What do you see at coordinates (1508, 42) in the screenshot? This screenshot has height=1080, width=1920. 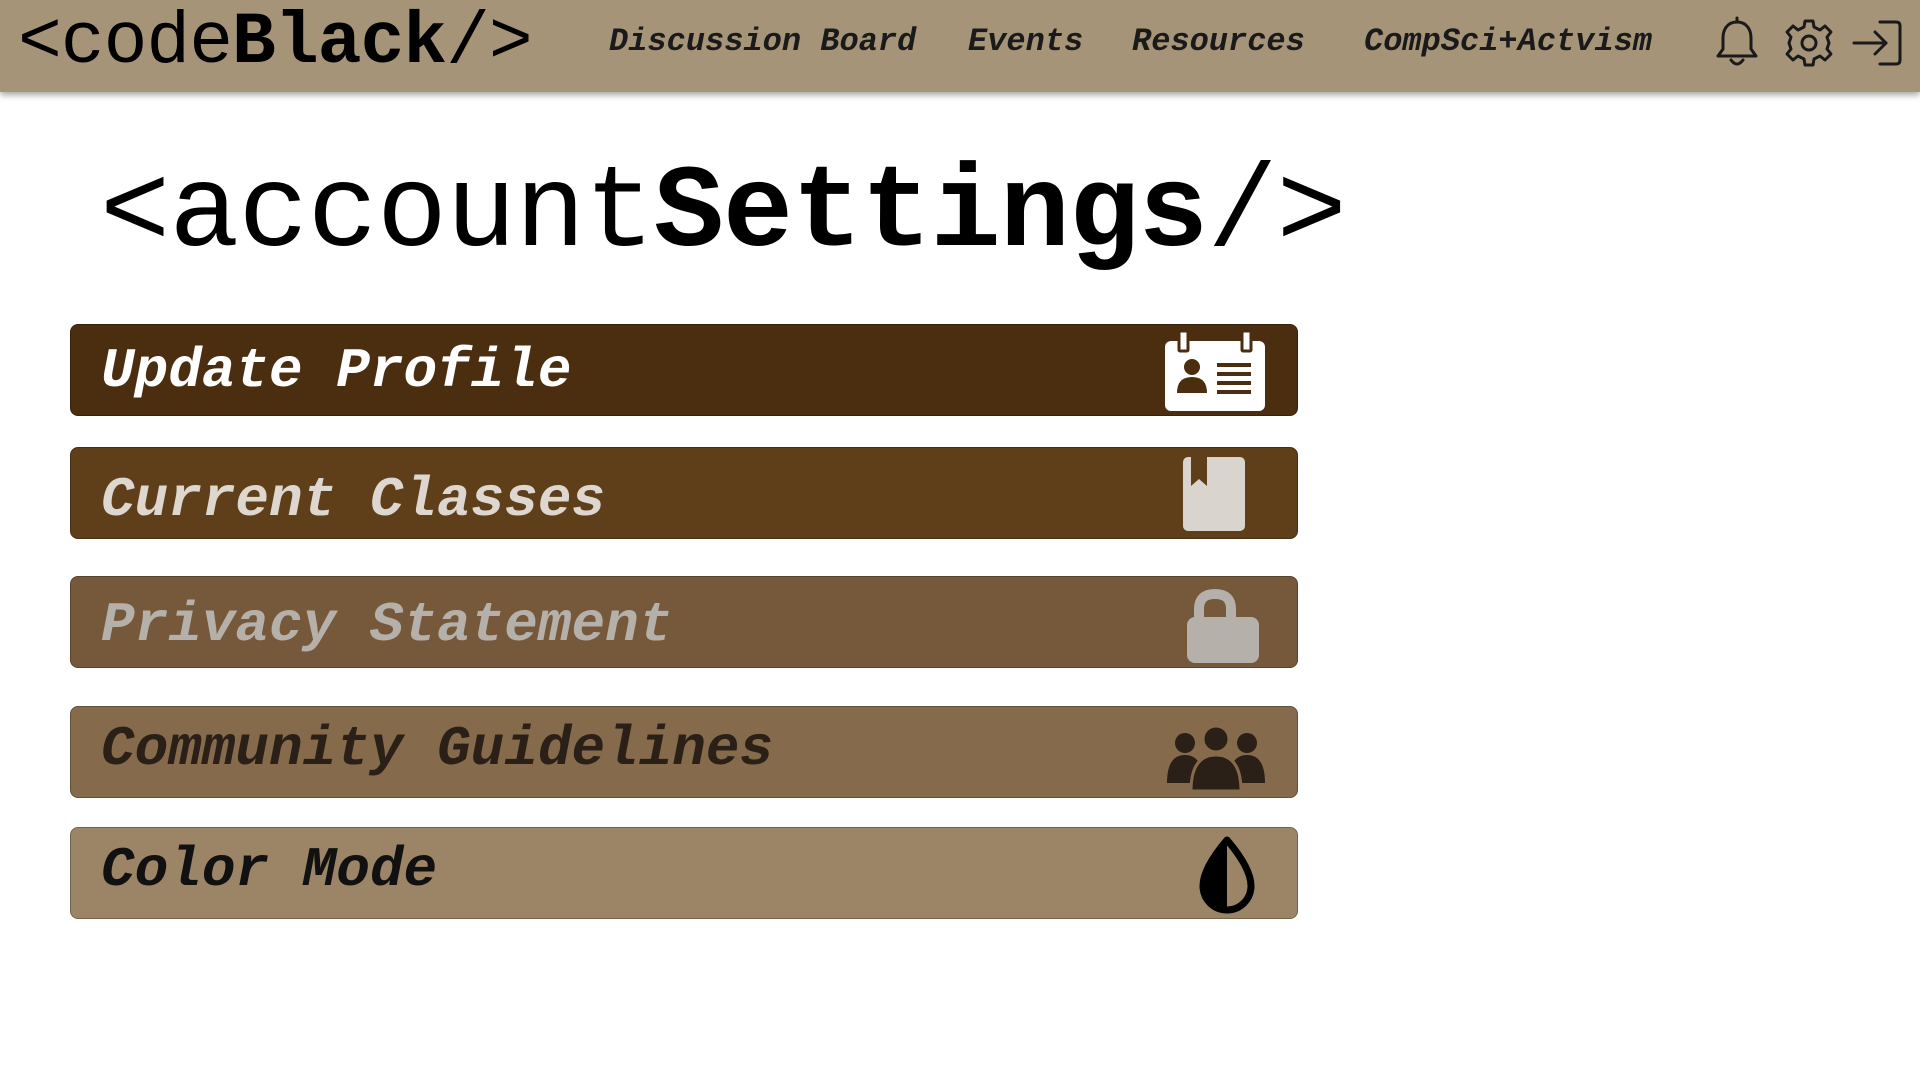 I see `nav-link-compsci-activism: CompSci+Actvism` at bounding box center [1508, 42].